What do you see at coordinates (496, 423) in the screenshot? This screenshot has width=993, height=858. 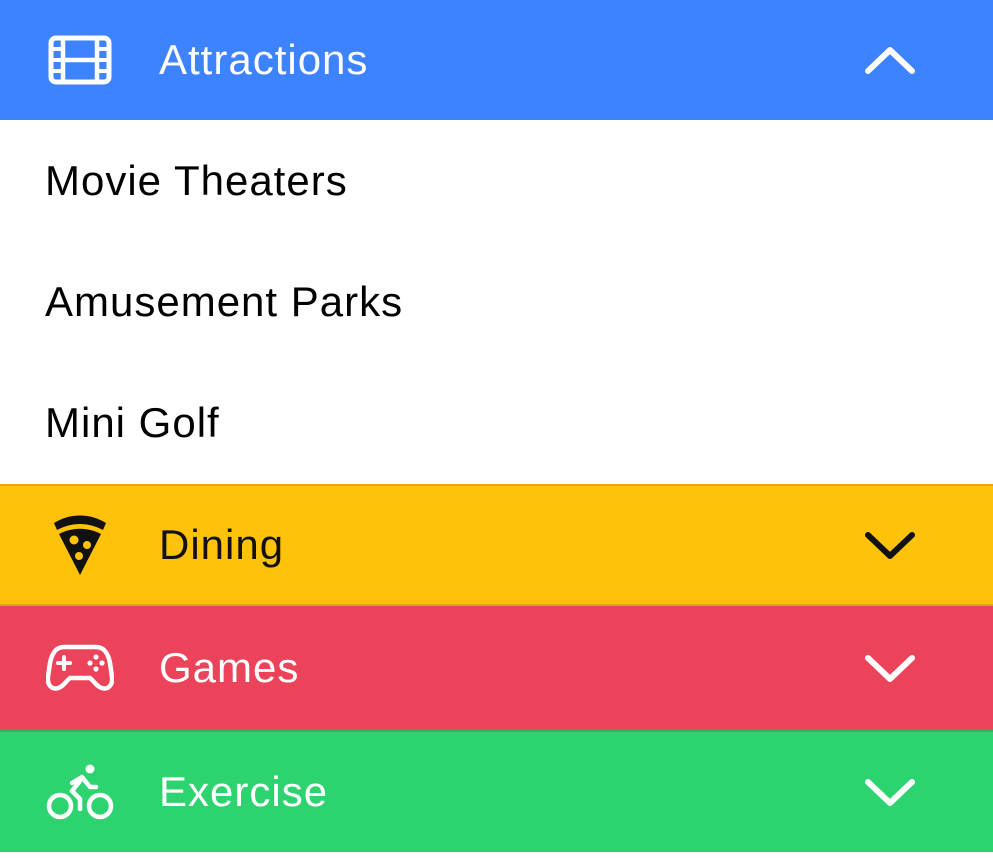 I see `list-item-mini-golf: Mini Golf` at bounding box center [496, 423].